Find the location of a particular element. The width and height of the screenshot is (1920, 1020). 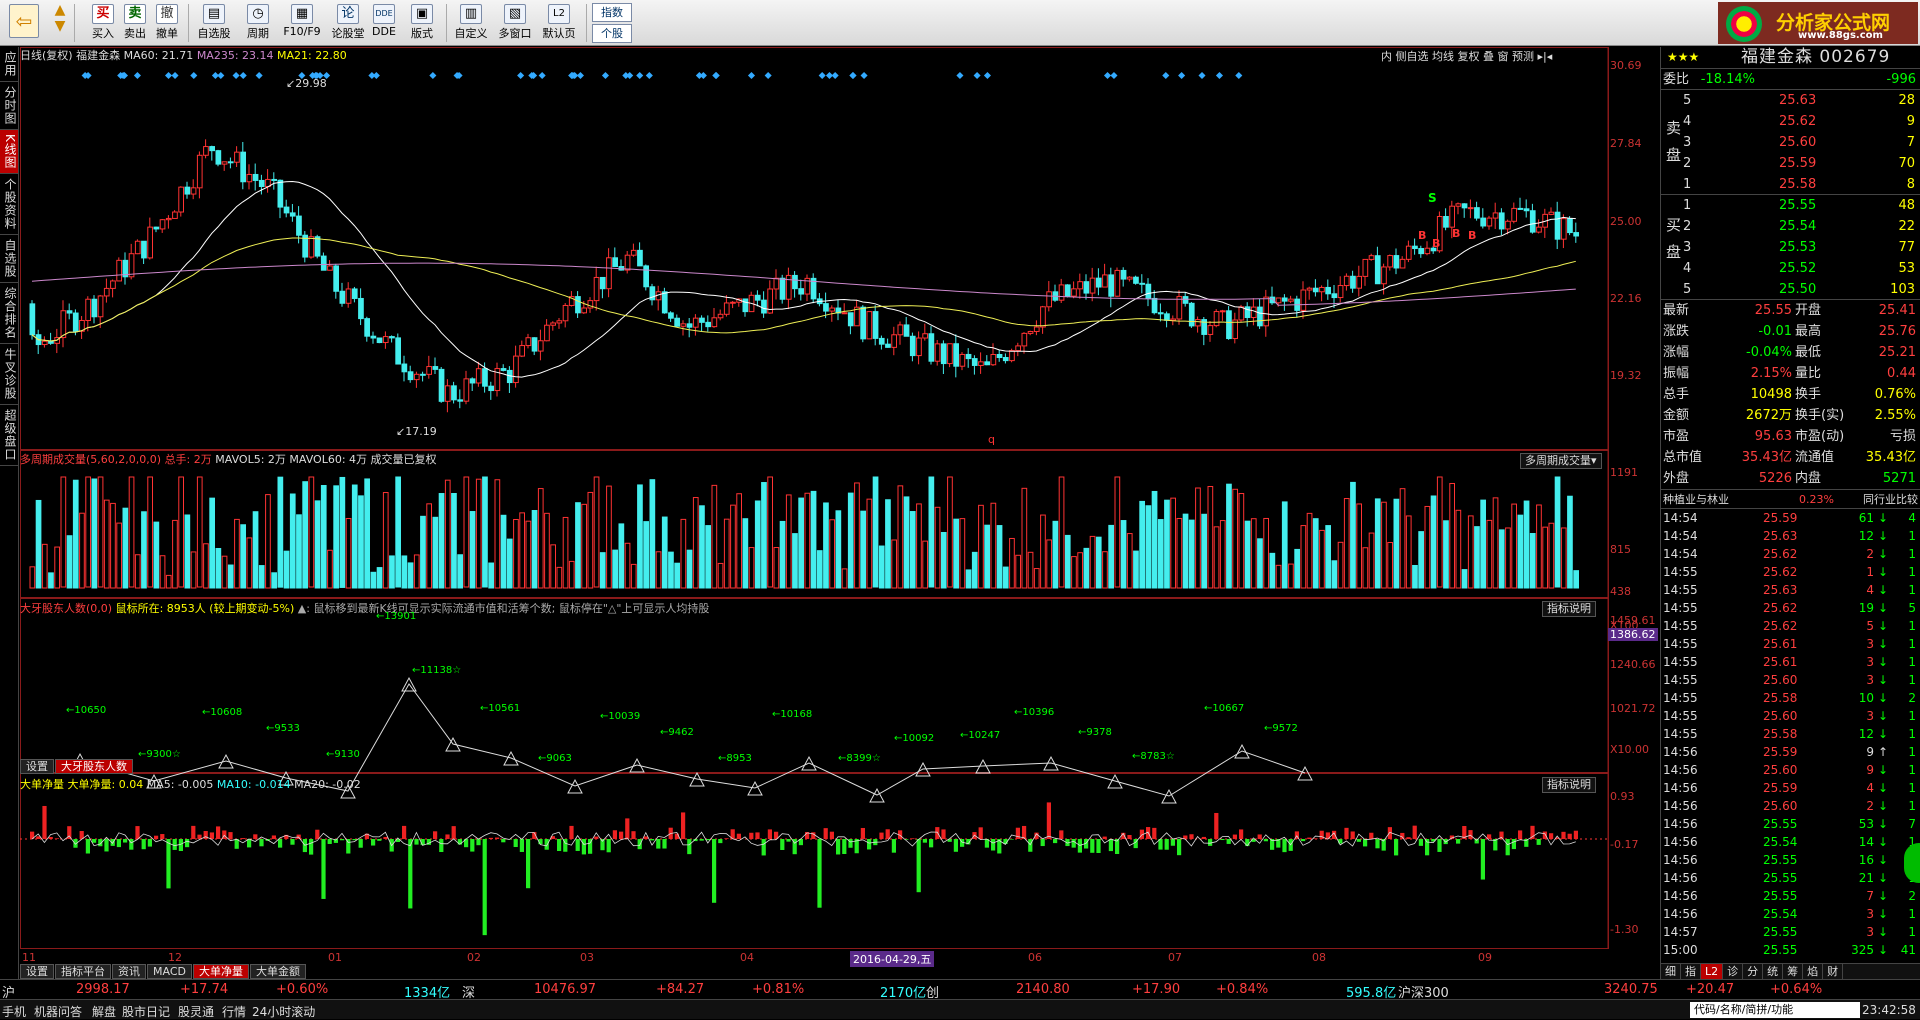

mavol60: MAVOL60: 4万 is located at coordinates (328, 459).